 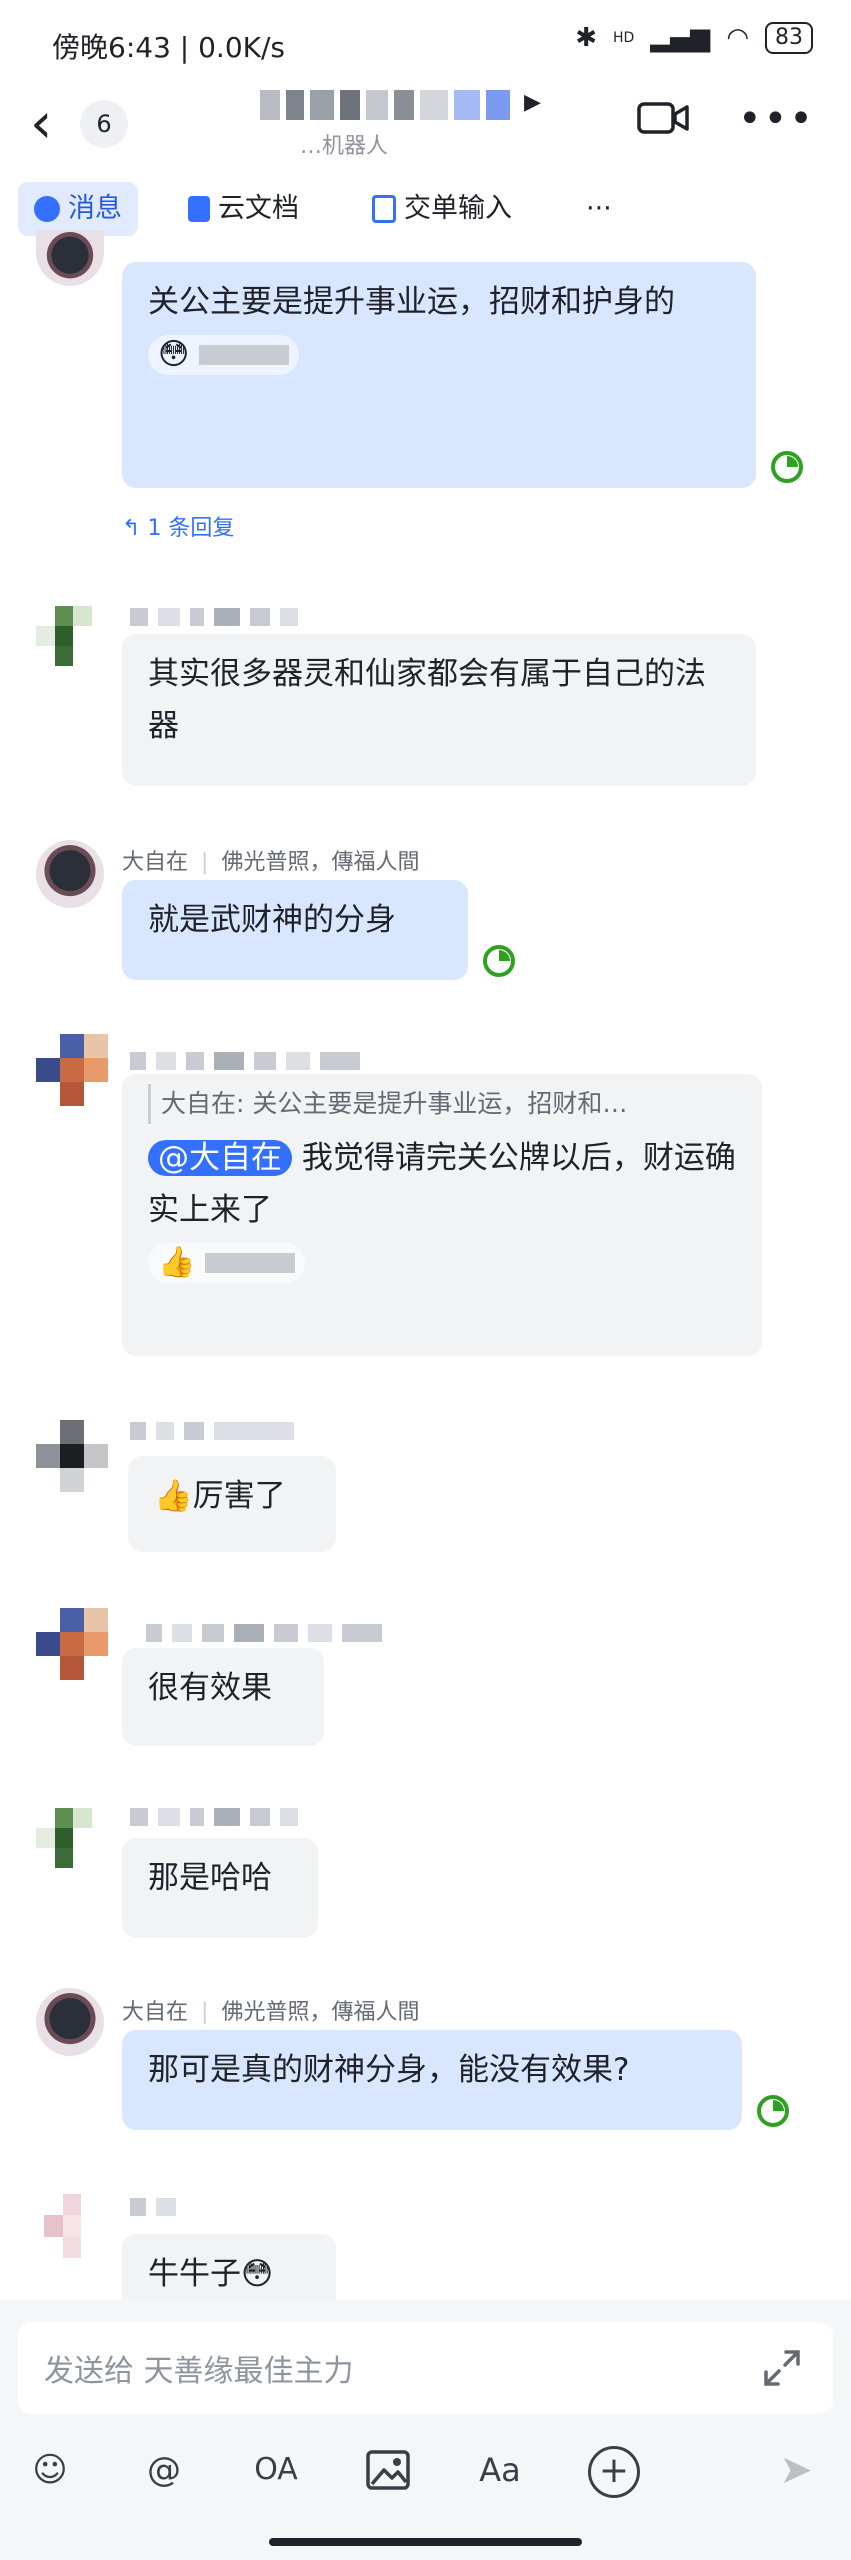 I want to click on message-bubble: 其实很多器灵和仙家都会有属于自己的法器, so click(x=439, y=710).